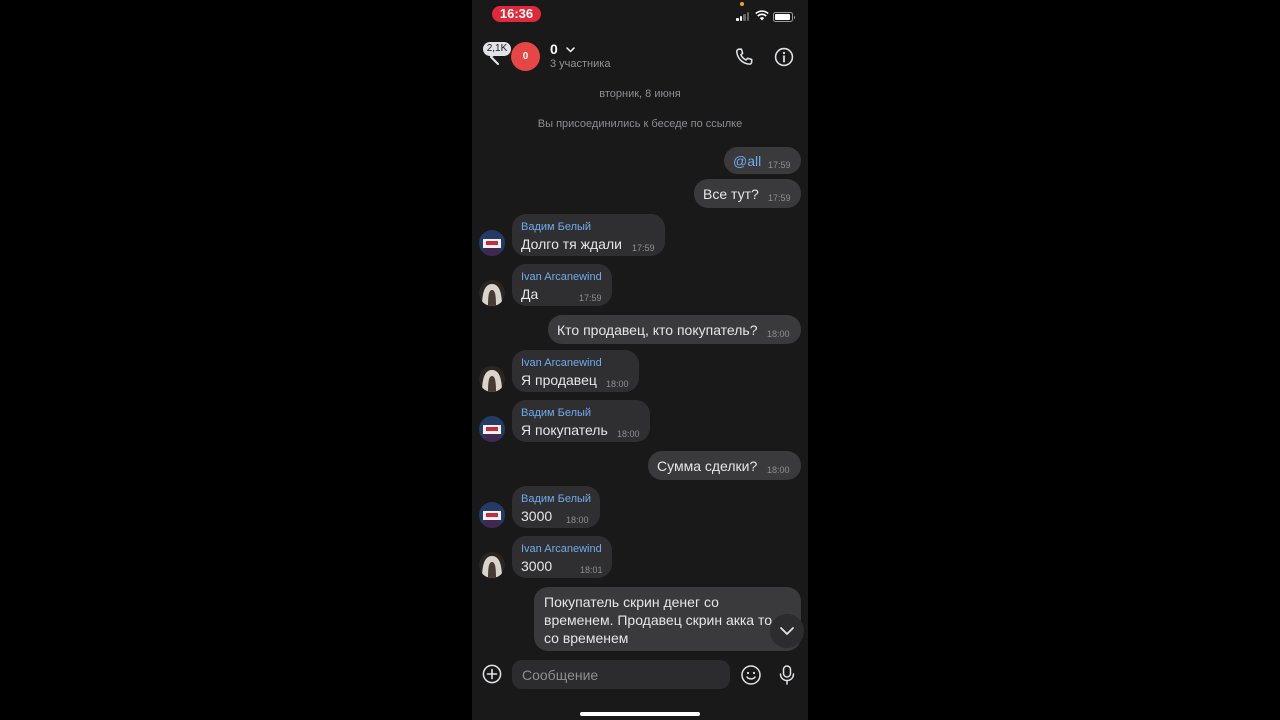 The height and width of the screenshot is (720, 1280). Describe the element at coordinates (564, 430) in the screenshot. I see `message-text: Я покупатель` at that location.